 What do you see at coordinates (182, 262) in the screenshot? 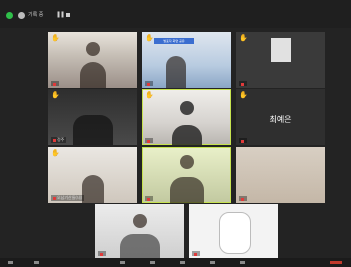
I see `share-screen-control-icon` at bounding box center [182, 262].